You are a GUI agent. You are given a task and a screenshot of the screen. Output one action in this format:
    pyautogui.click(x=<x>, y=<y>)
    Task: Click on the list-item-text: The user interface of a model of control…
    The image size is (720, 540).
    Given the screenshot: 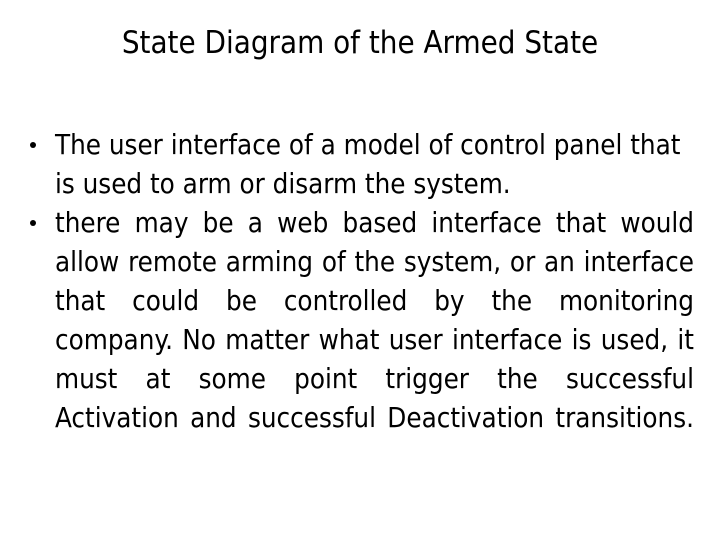 What is the action you would take?
    pyautogui.click(x=368, y=164)
    